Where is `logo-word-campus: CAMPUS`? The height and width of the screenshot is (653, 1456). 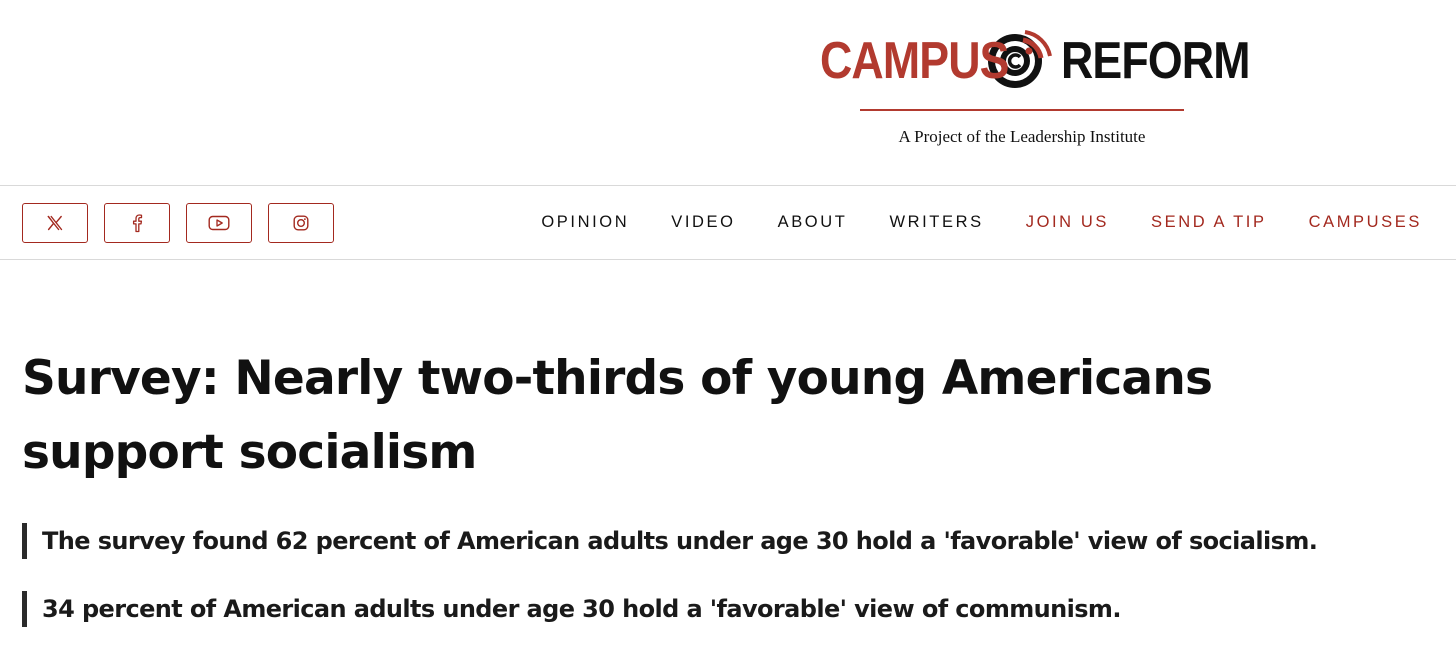
logo-word-campus: CAMPUS is located at coordinates (914, 61).